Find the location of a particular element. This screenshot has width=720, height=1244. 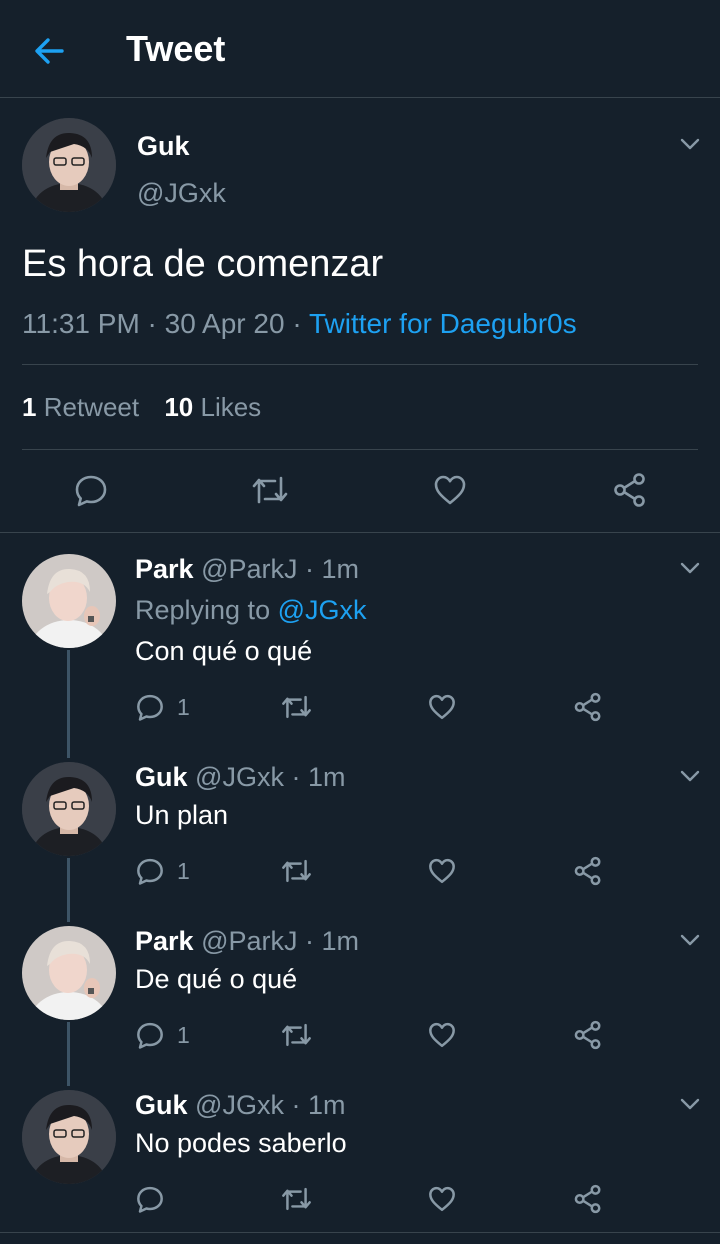

replying-to-label: Replying to is located at coordinates (203, 610).